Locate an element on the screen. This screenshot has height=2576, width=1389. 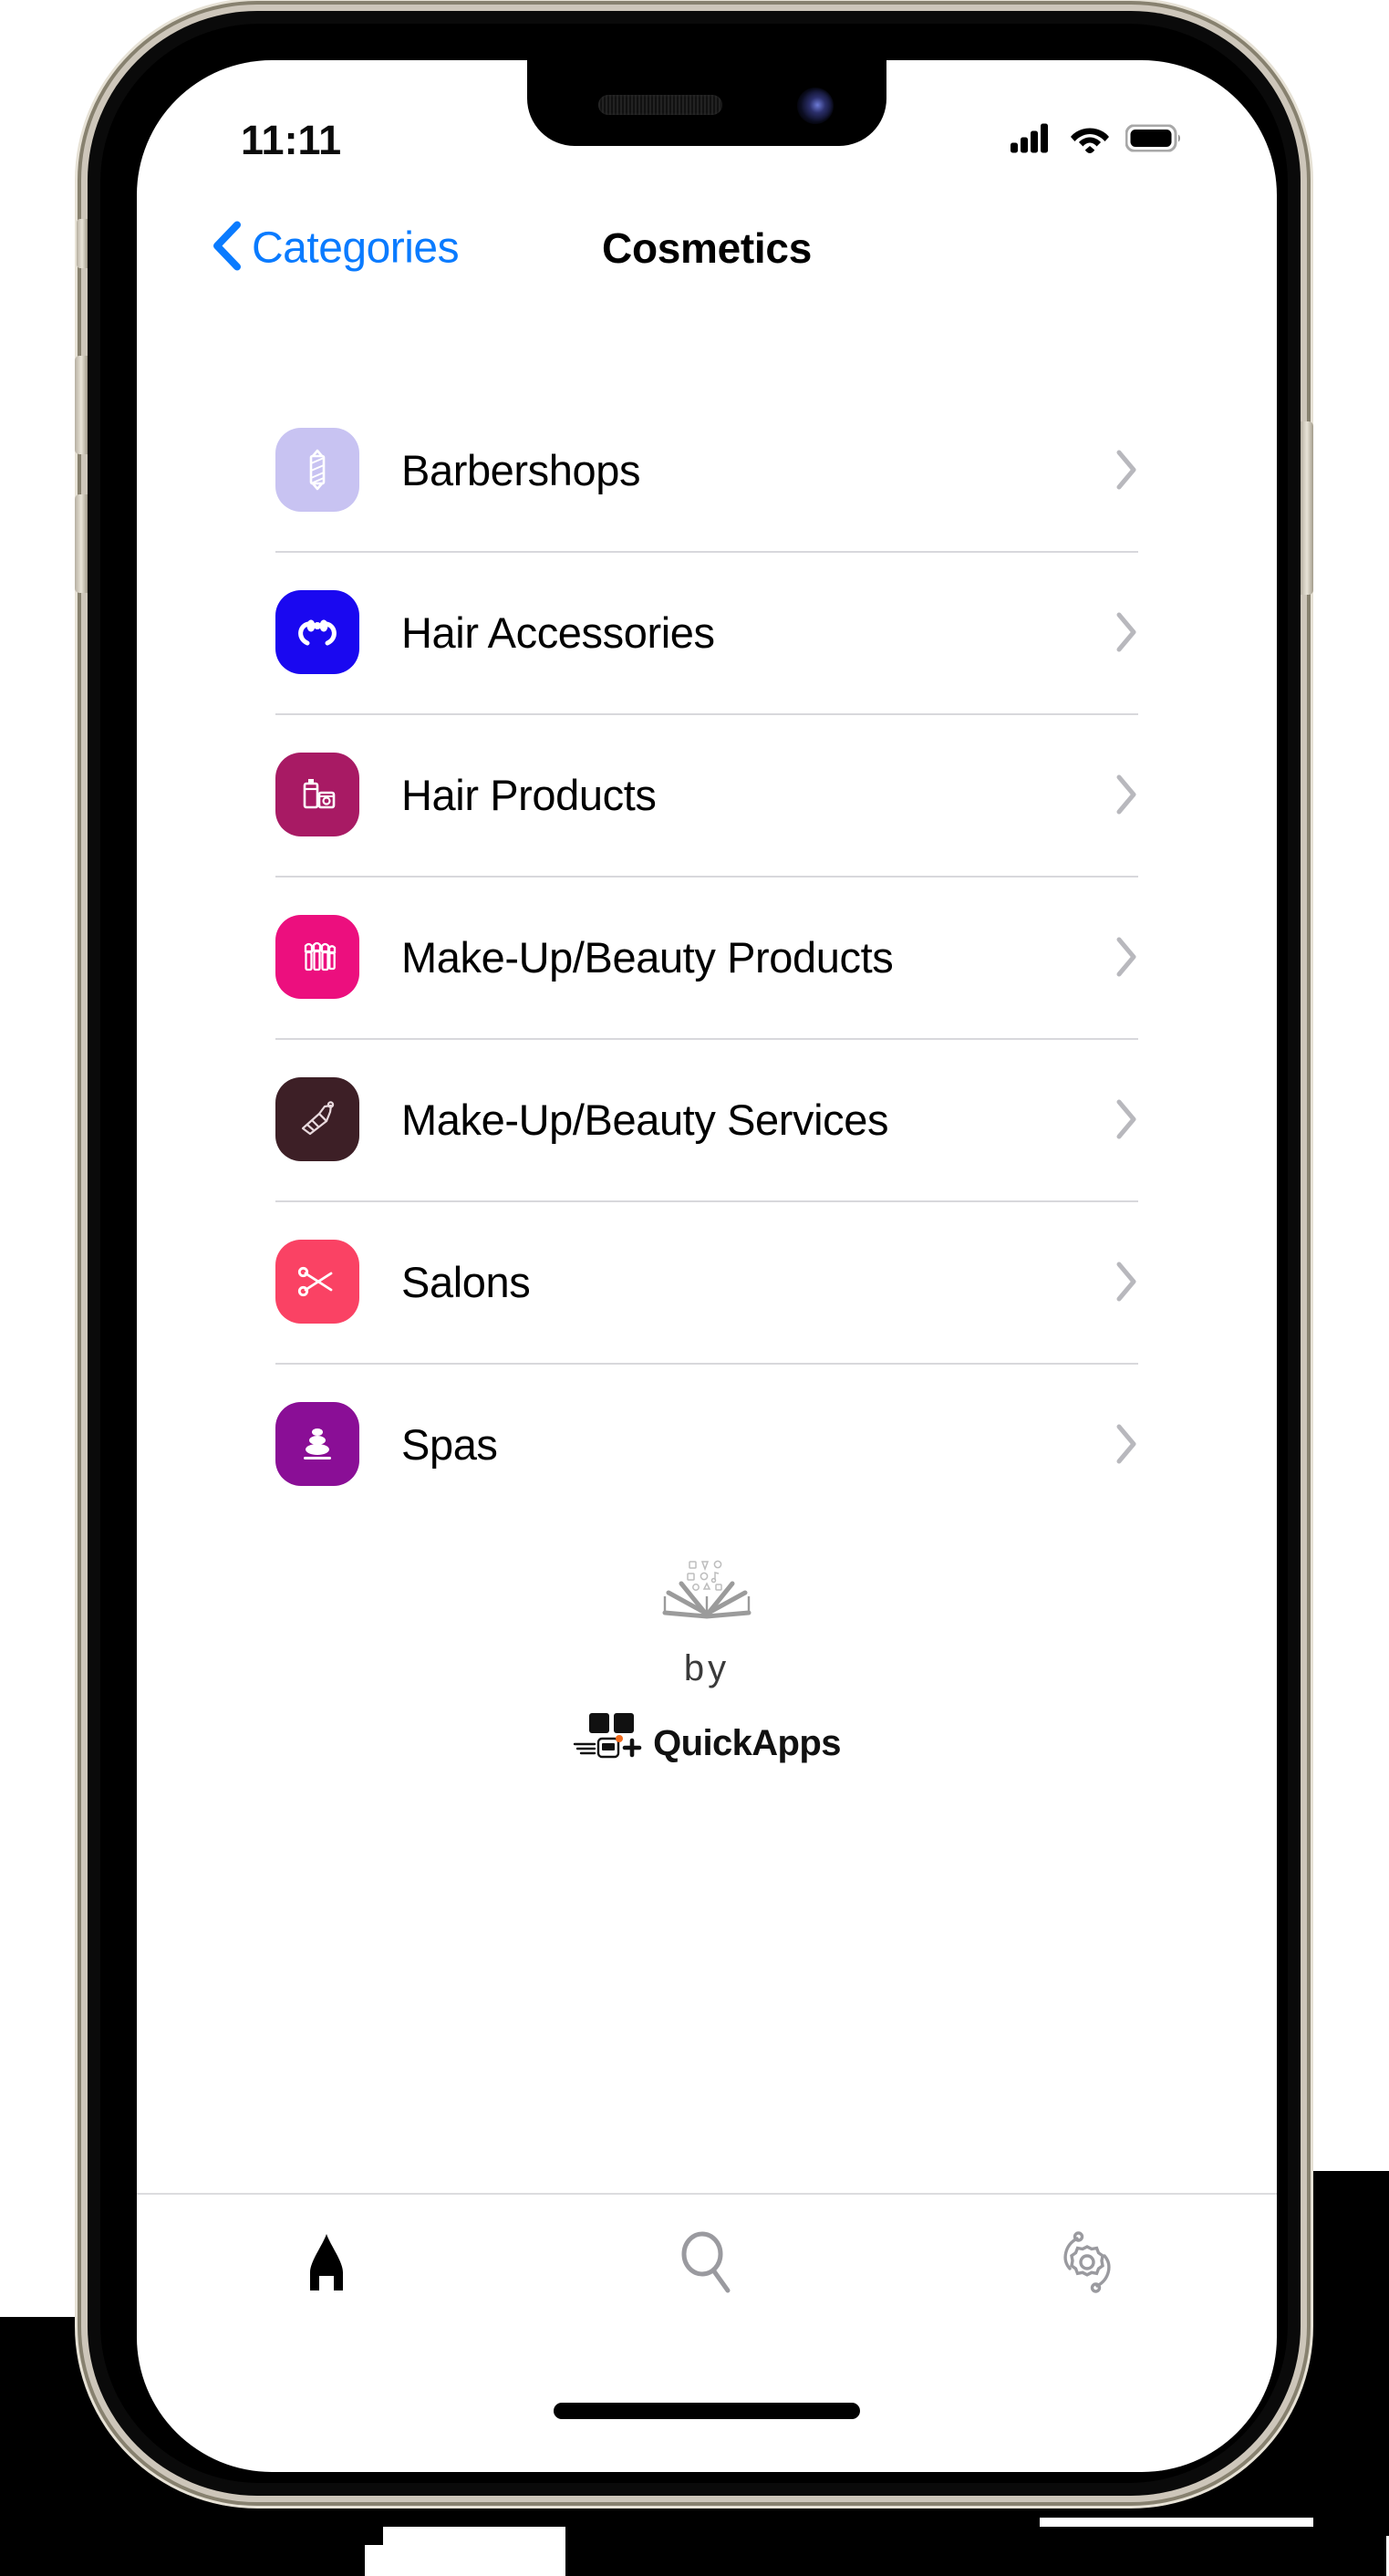
cellular-signal-icon is located at coordinates (1032, 141).